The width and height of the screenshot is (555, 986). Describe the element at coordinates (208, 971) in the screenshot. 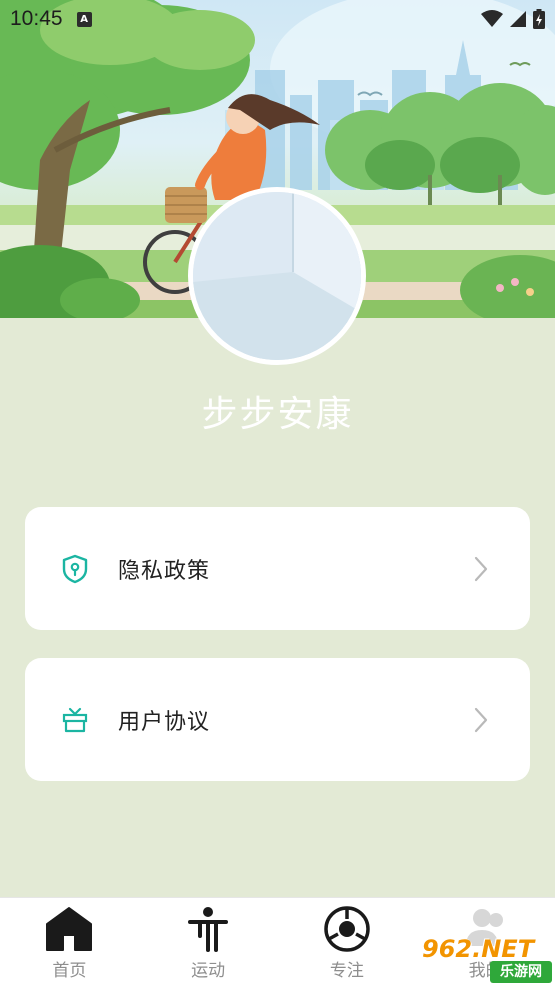

I see `tab-sport-label: 运动` at that location.